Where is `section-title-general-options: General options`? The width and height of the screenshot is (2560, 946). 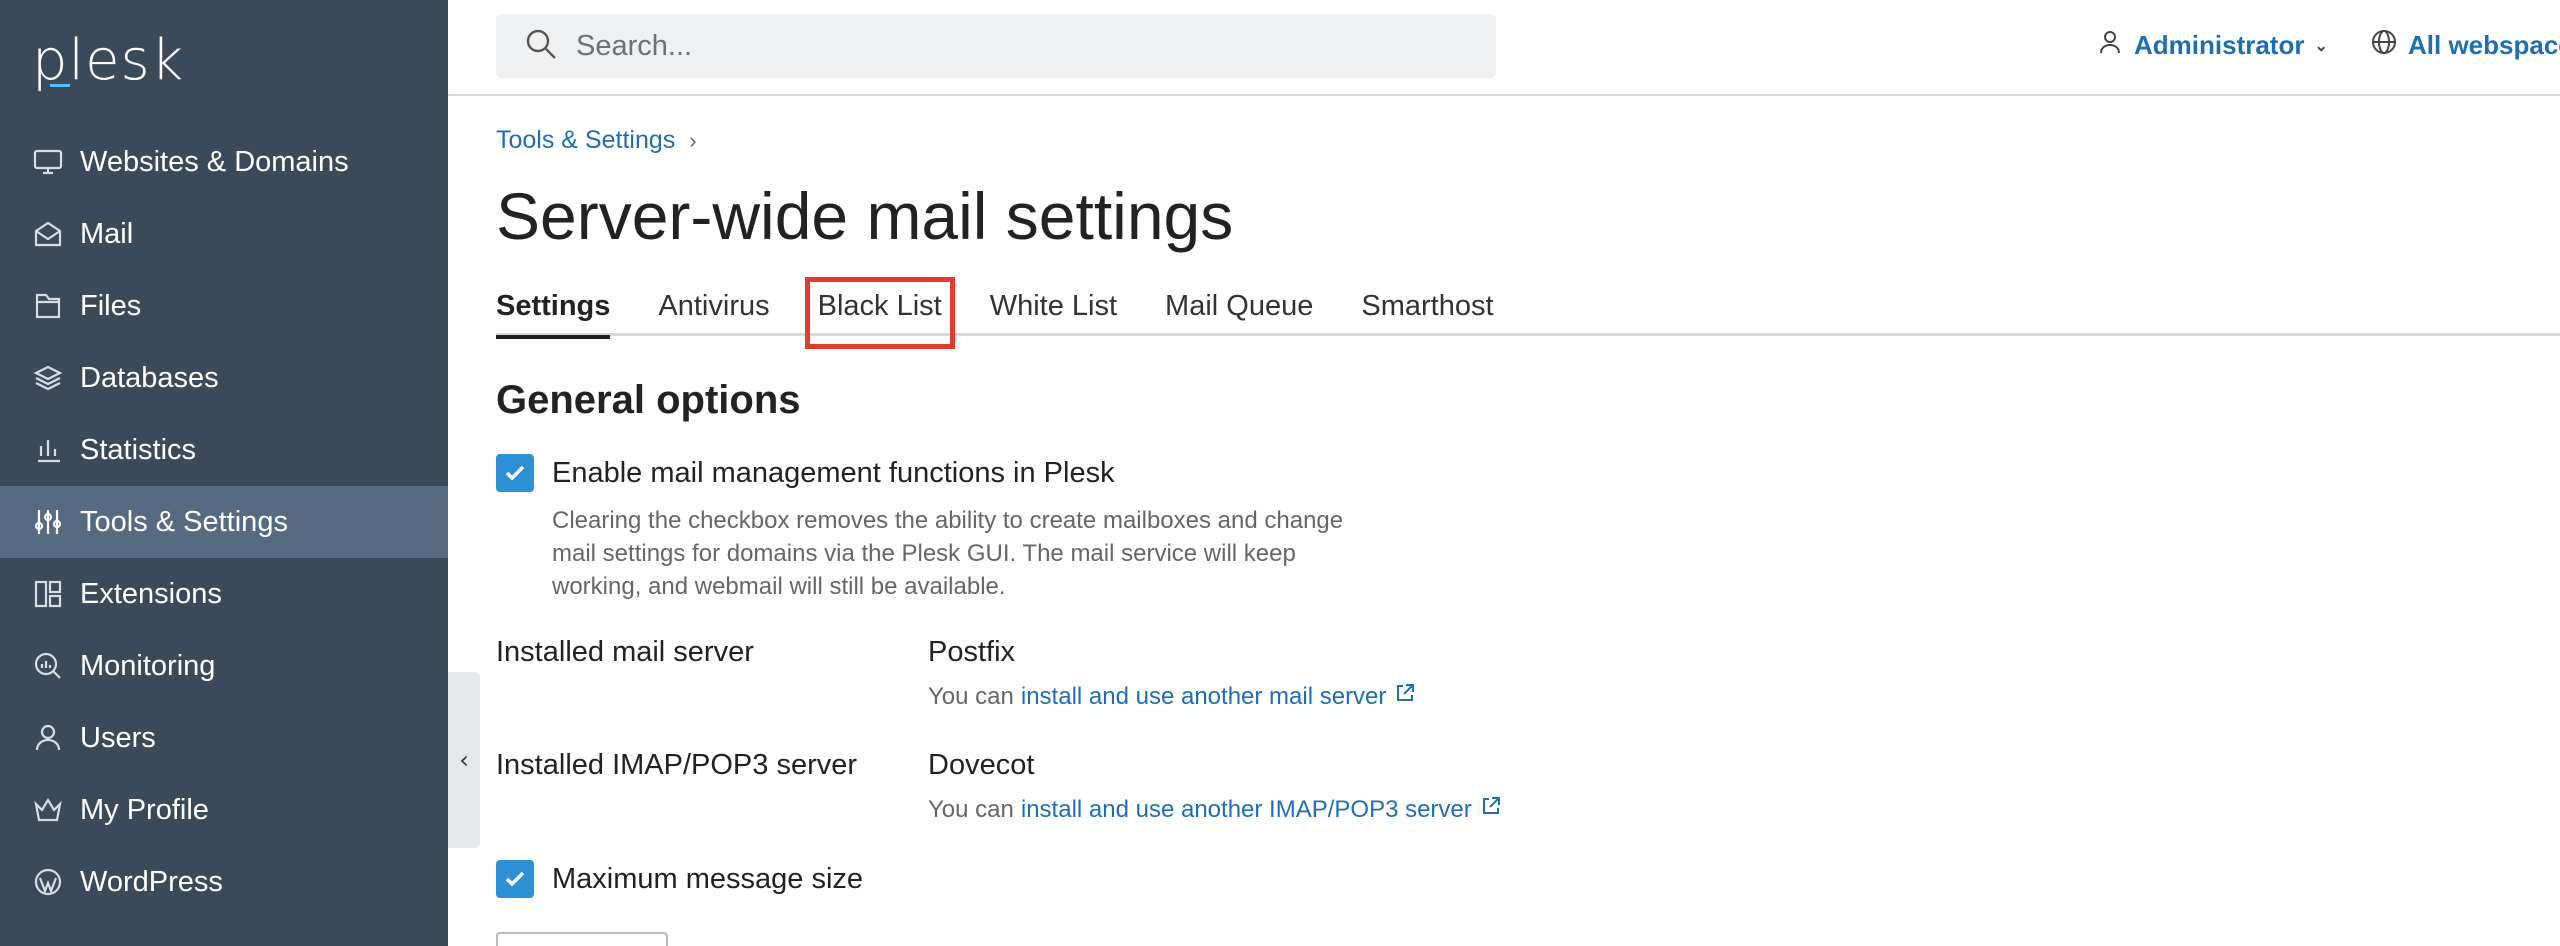 section-title-general-options: General options is located at coordinates (648, 400).